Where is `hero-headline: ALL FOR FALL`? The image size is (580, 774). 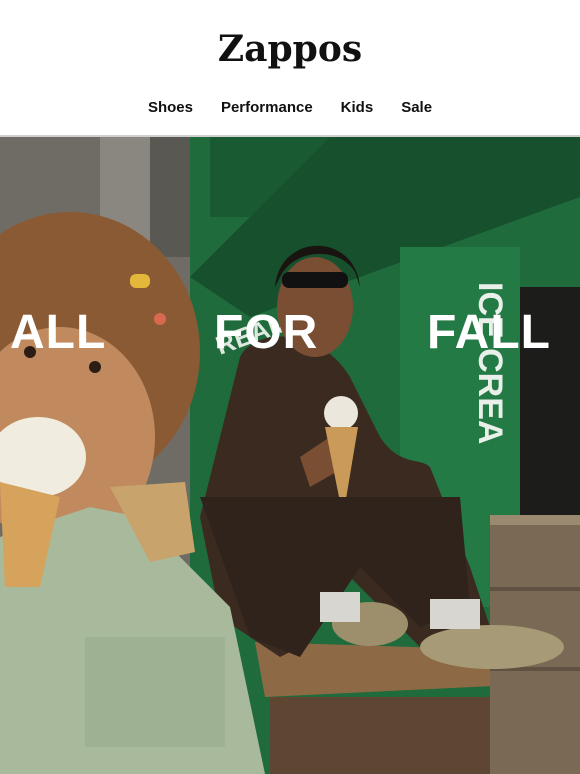
hero-headline: ALL FOR FALL is located at coordinates (290, 335).